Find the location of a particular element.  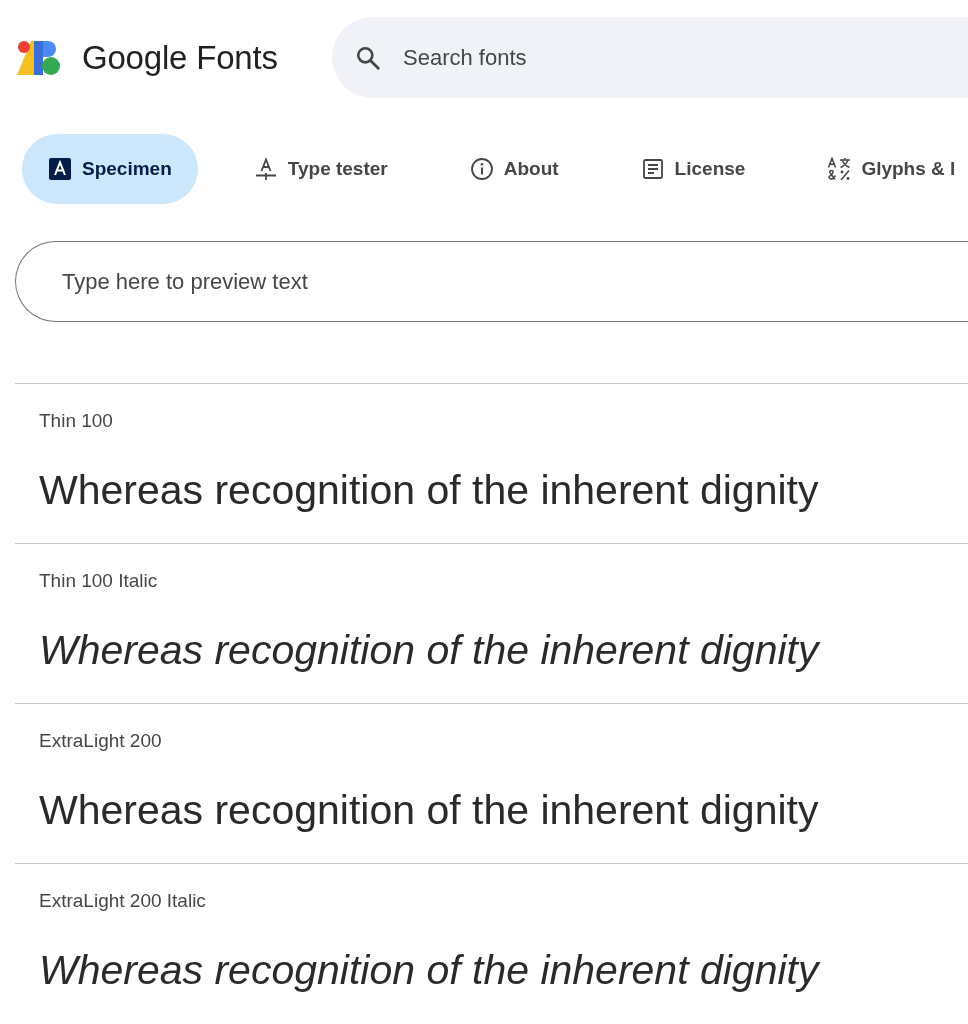

style-name: ExtraLight 200 Italic is located at coordinates (122, 901).